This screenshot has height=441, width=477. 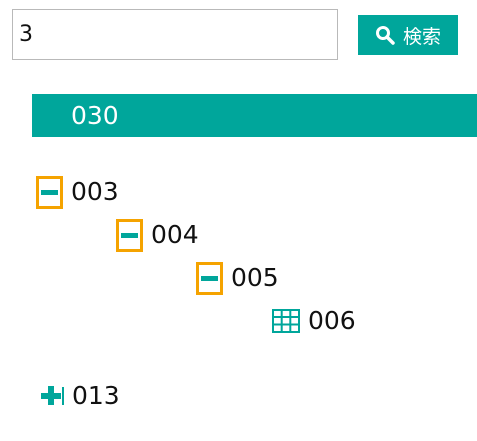 I want to click on search-input, so click(x=175, y=34).